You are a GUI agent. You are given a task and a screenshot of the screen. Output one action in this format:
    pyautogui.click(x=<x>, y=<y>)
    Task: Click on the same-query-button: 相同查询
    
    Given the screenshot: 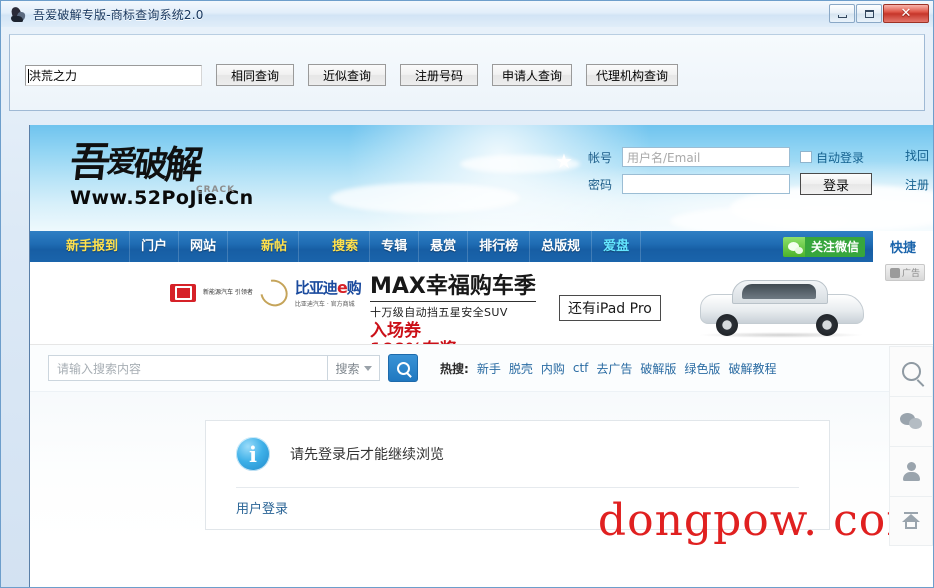 What is the action you would take?
    pyautogui.click(x=255, y=75)
    